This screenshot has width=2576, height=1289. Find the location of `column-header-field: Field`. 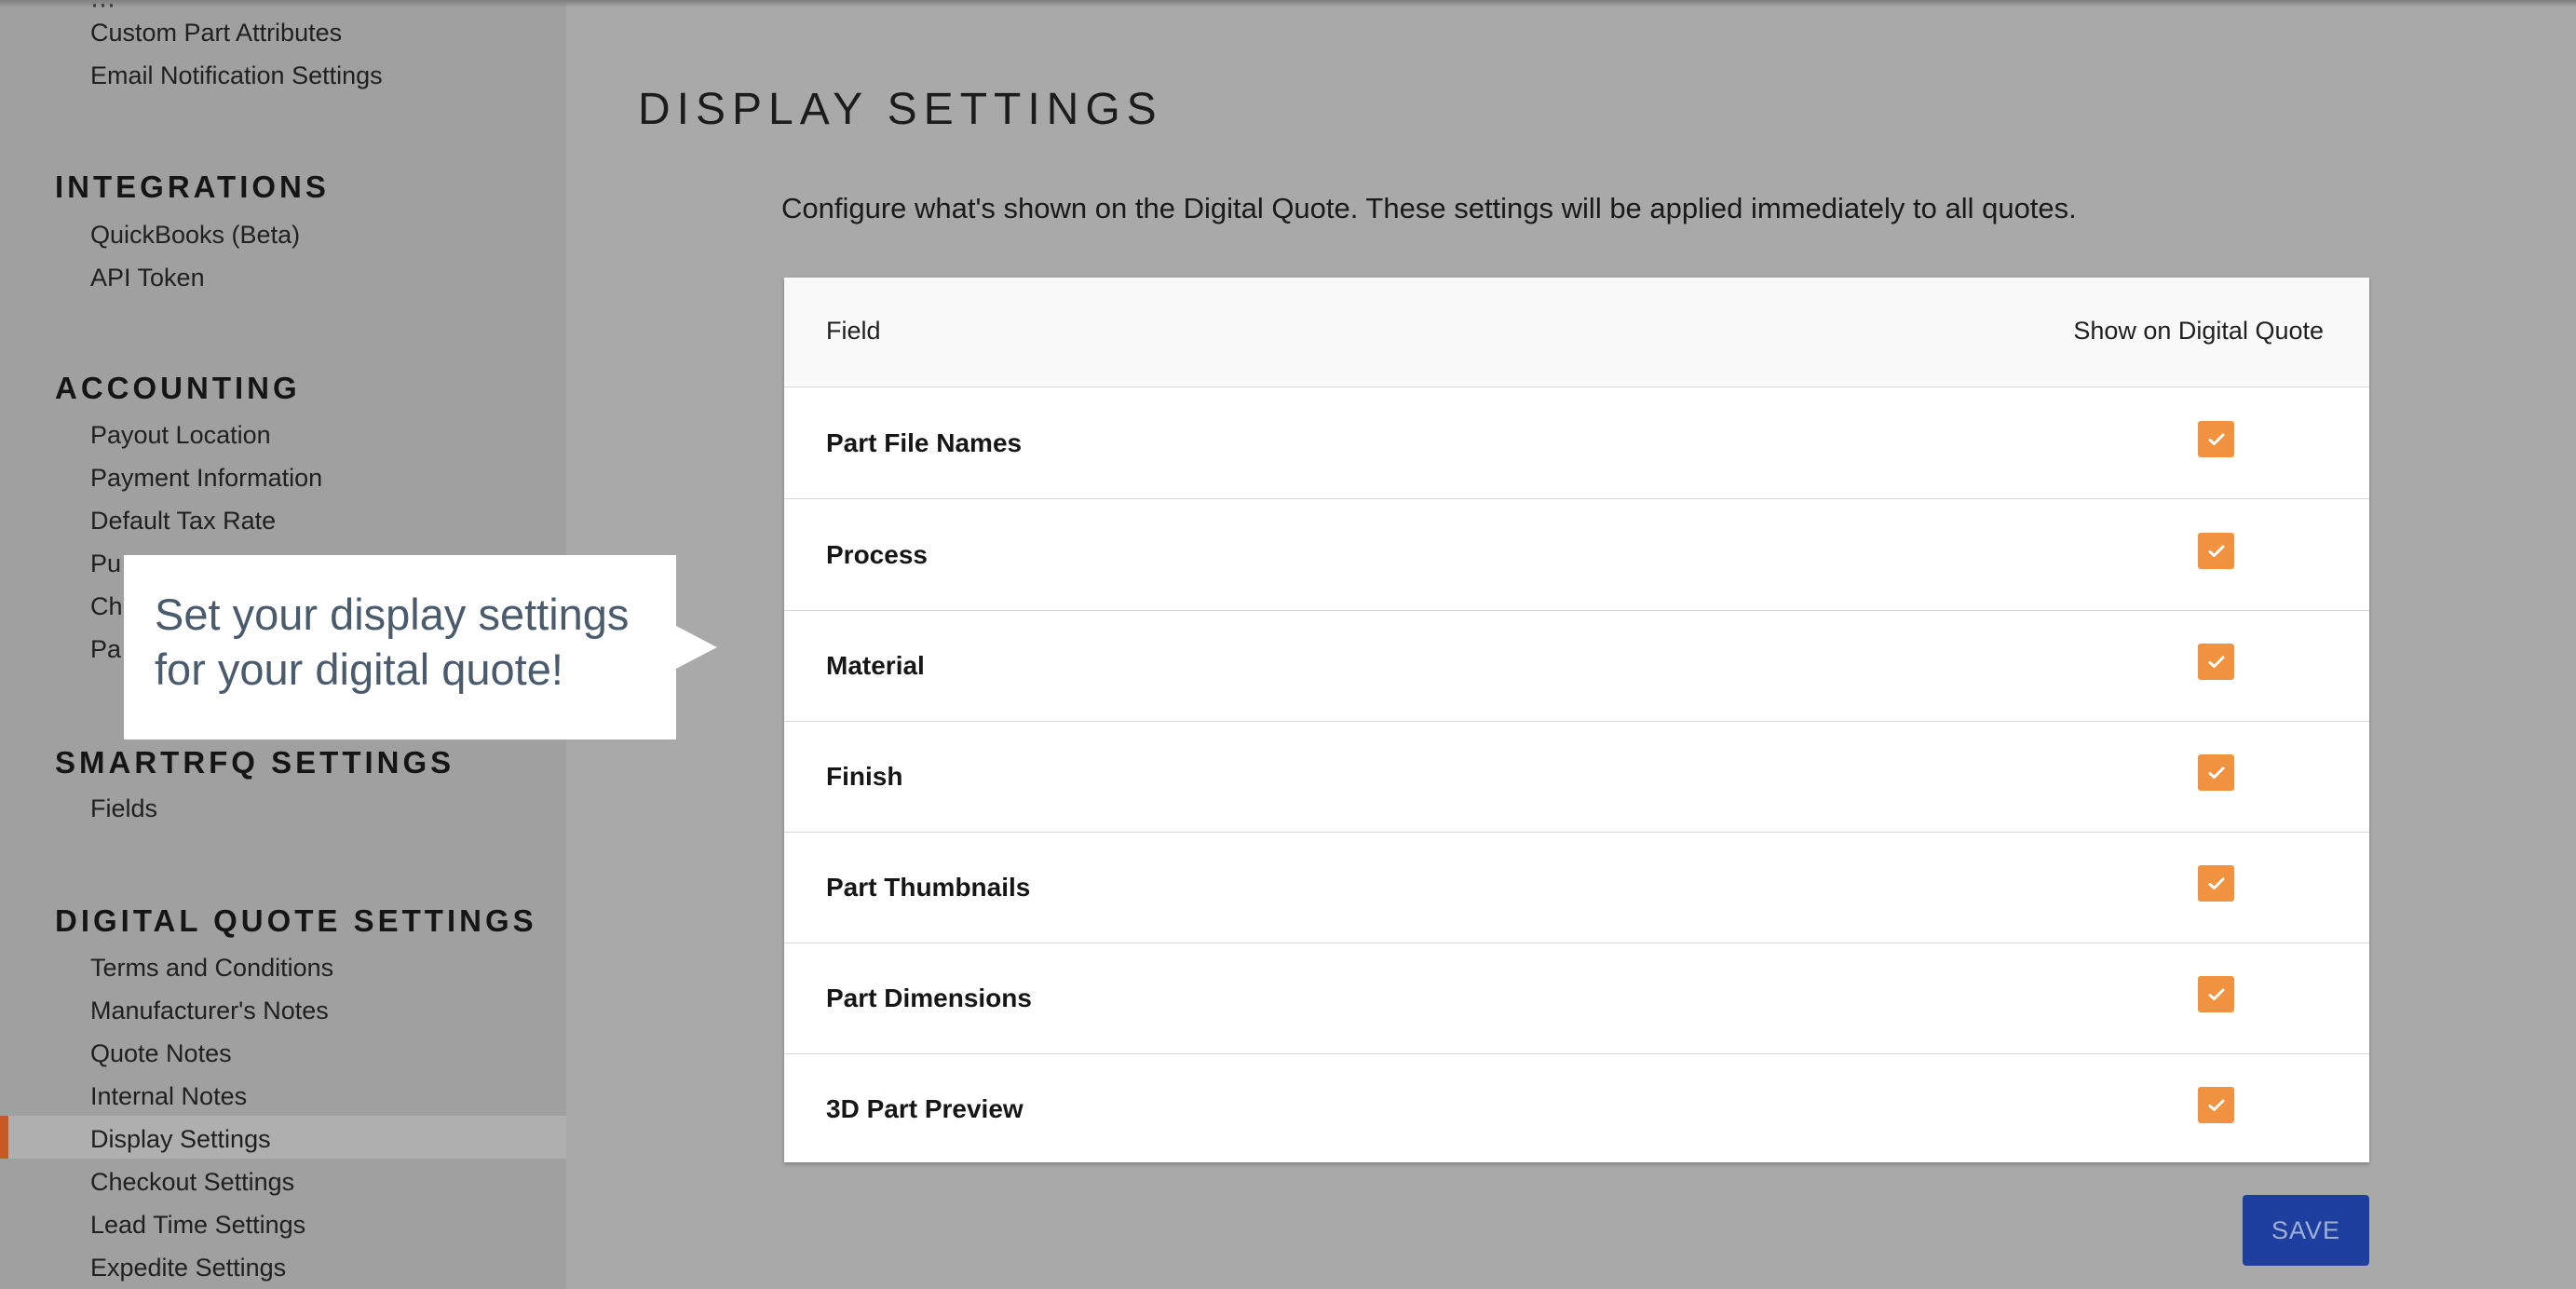

column-header-field: Field is located at coordinates (853, 331).